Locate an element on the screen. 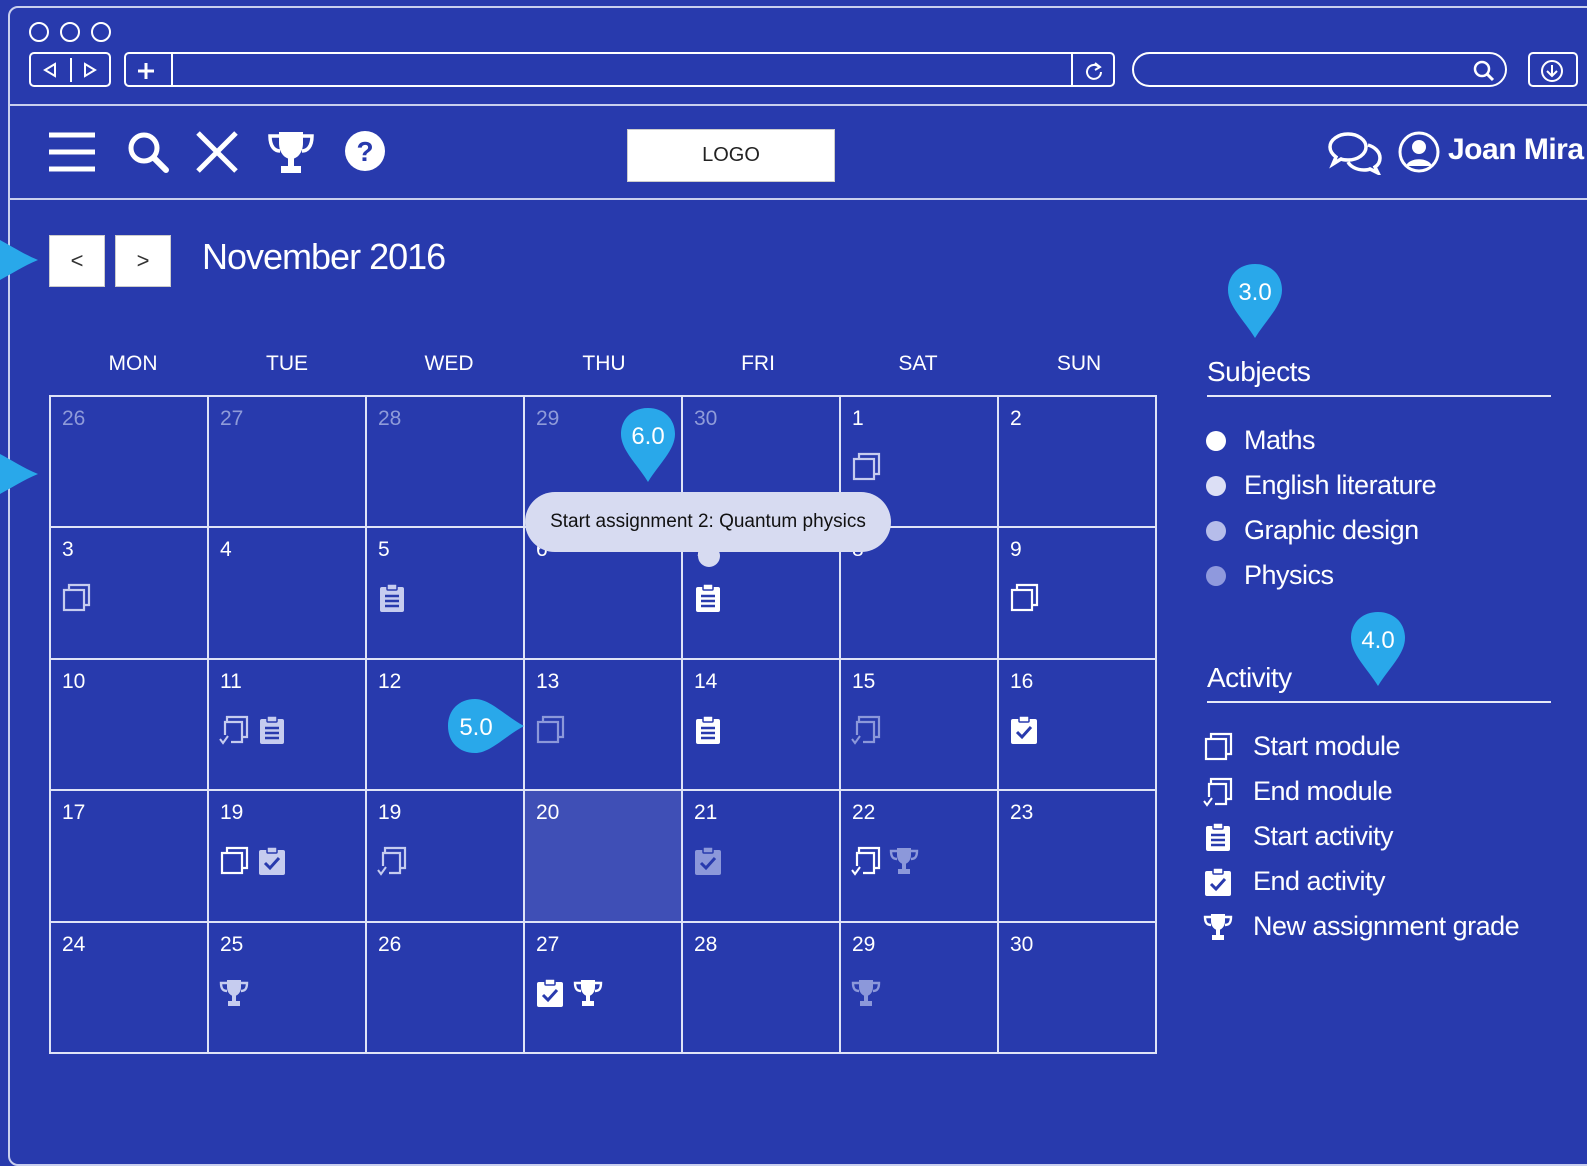  subject-item: English literature is located at coordinates (1321, 485).